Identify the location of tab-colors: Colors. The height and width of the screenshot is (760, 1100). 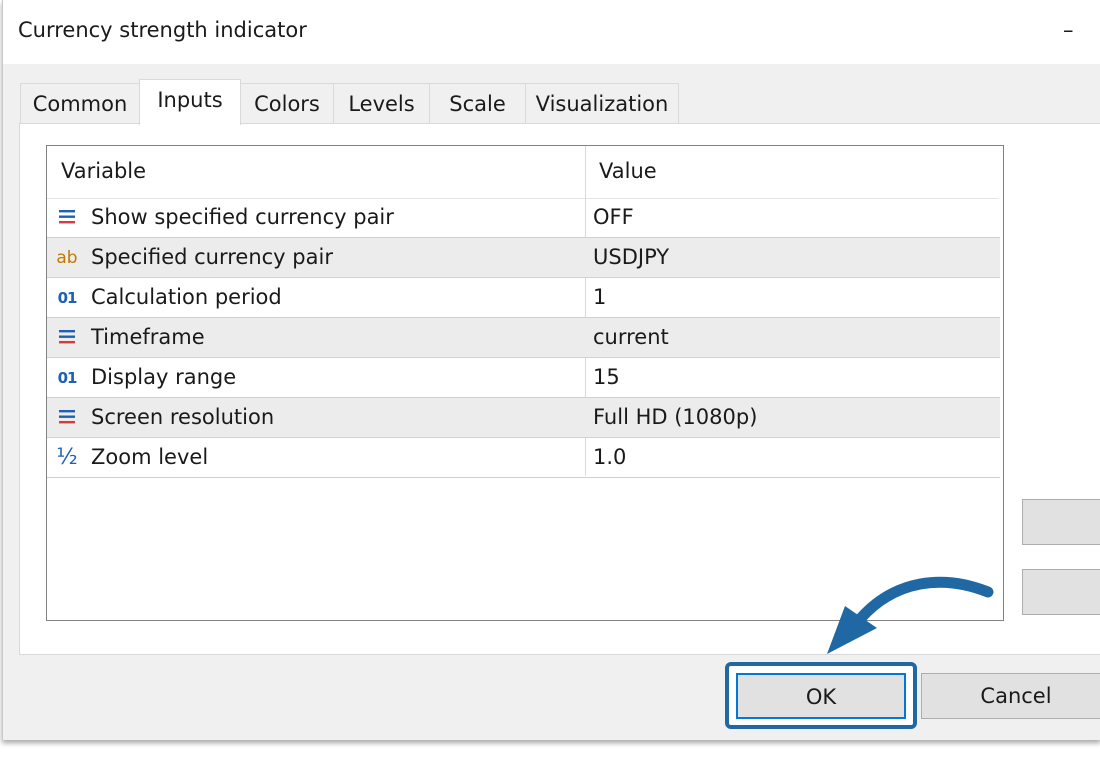
(287, 103).